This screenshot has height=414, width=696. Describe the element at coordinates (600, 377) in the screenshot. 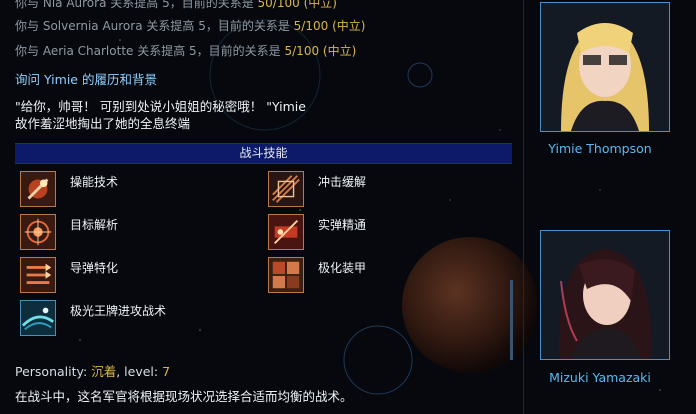

I see `officer-name-mizuki: Mizuki Yamazaki` at that location.